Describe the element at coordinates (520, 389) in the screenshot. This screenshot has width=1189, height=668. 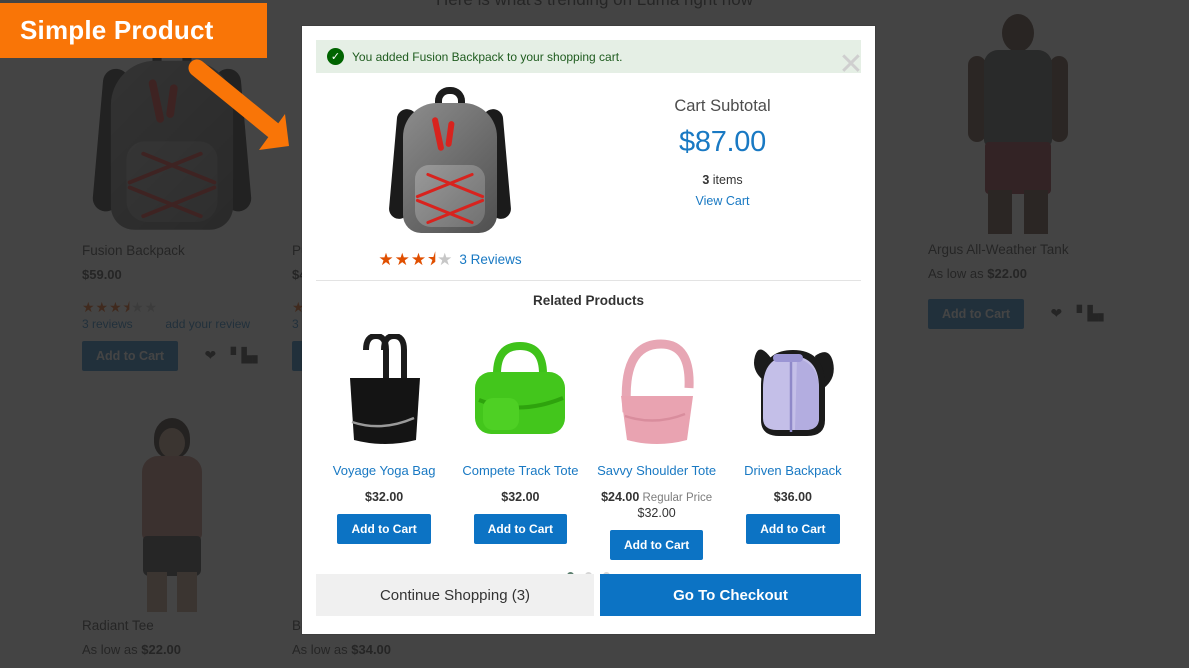
I see `related-product-image-compete-track-tote` at that location.